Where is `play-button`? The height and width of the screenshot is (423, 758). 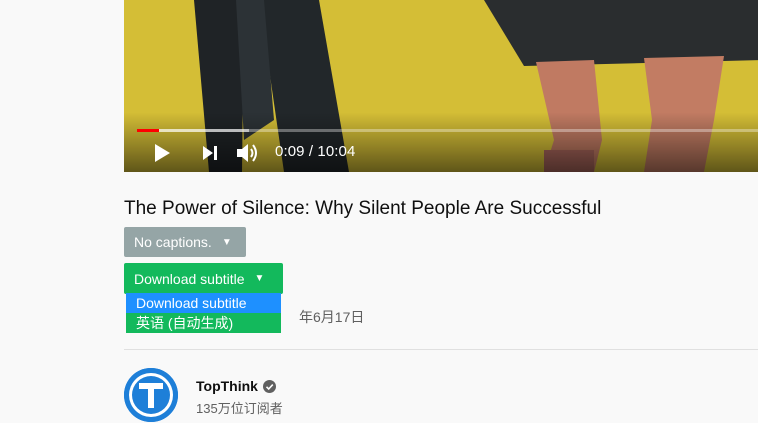 play-button is located at coordinates (162, 153).